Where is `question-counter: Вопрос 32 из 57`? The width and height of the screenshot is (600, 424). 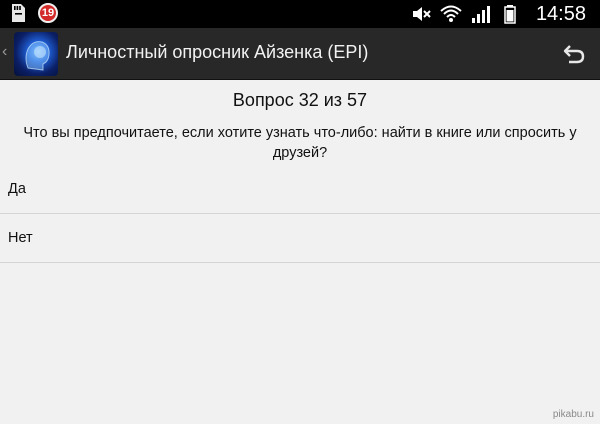
question-counter: Вопрос 32 из 57 is located at coordinates (300, 100).